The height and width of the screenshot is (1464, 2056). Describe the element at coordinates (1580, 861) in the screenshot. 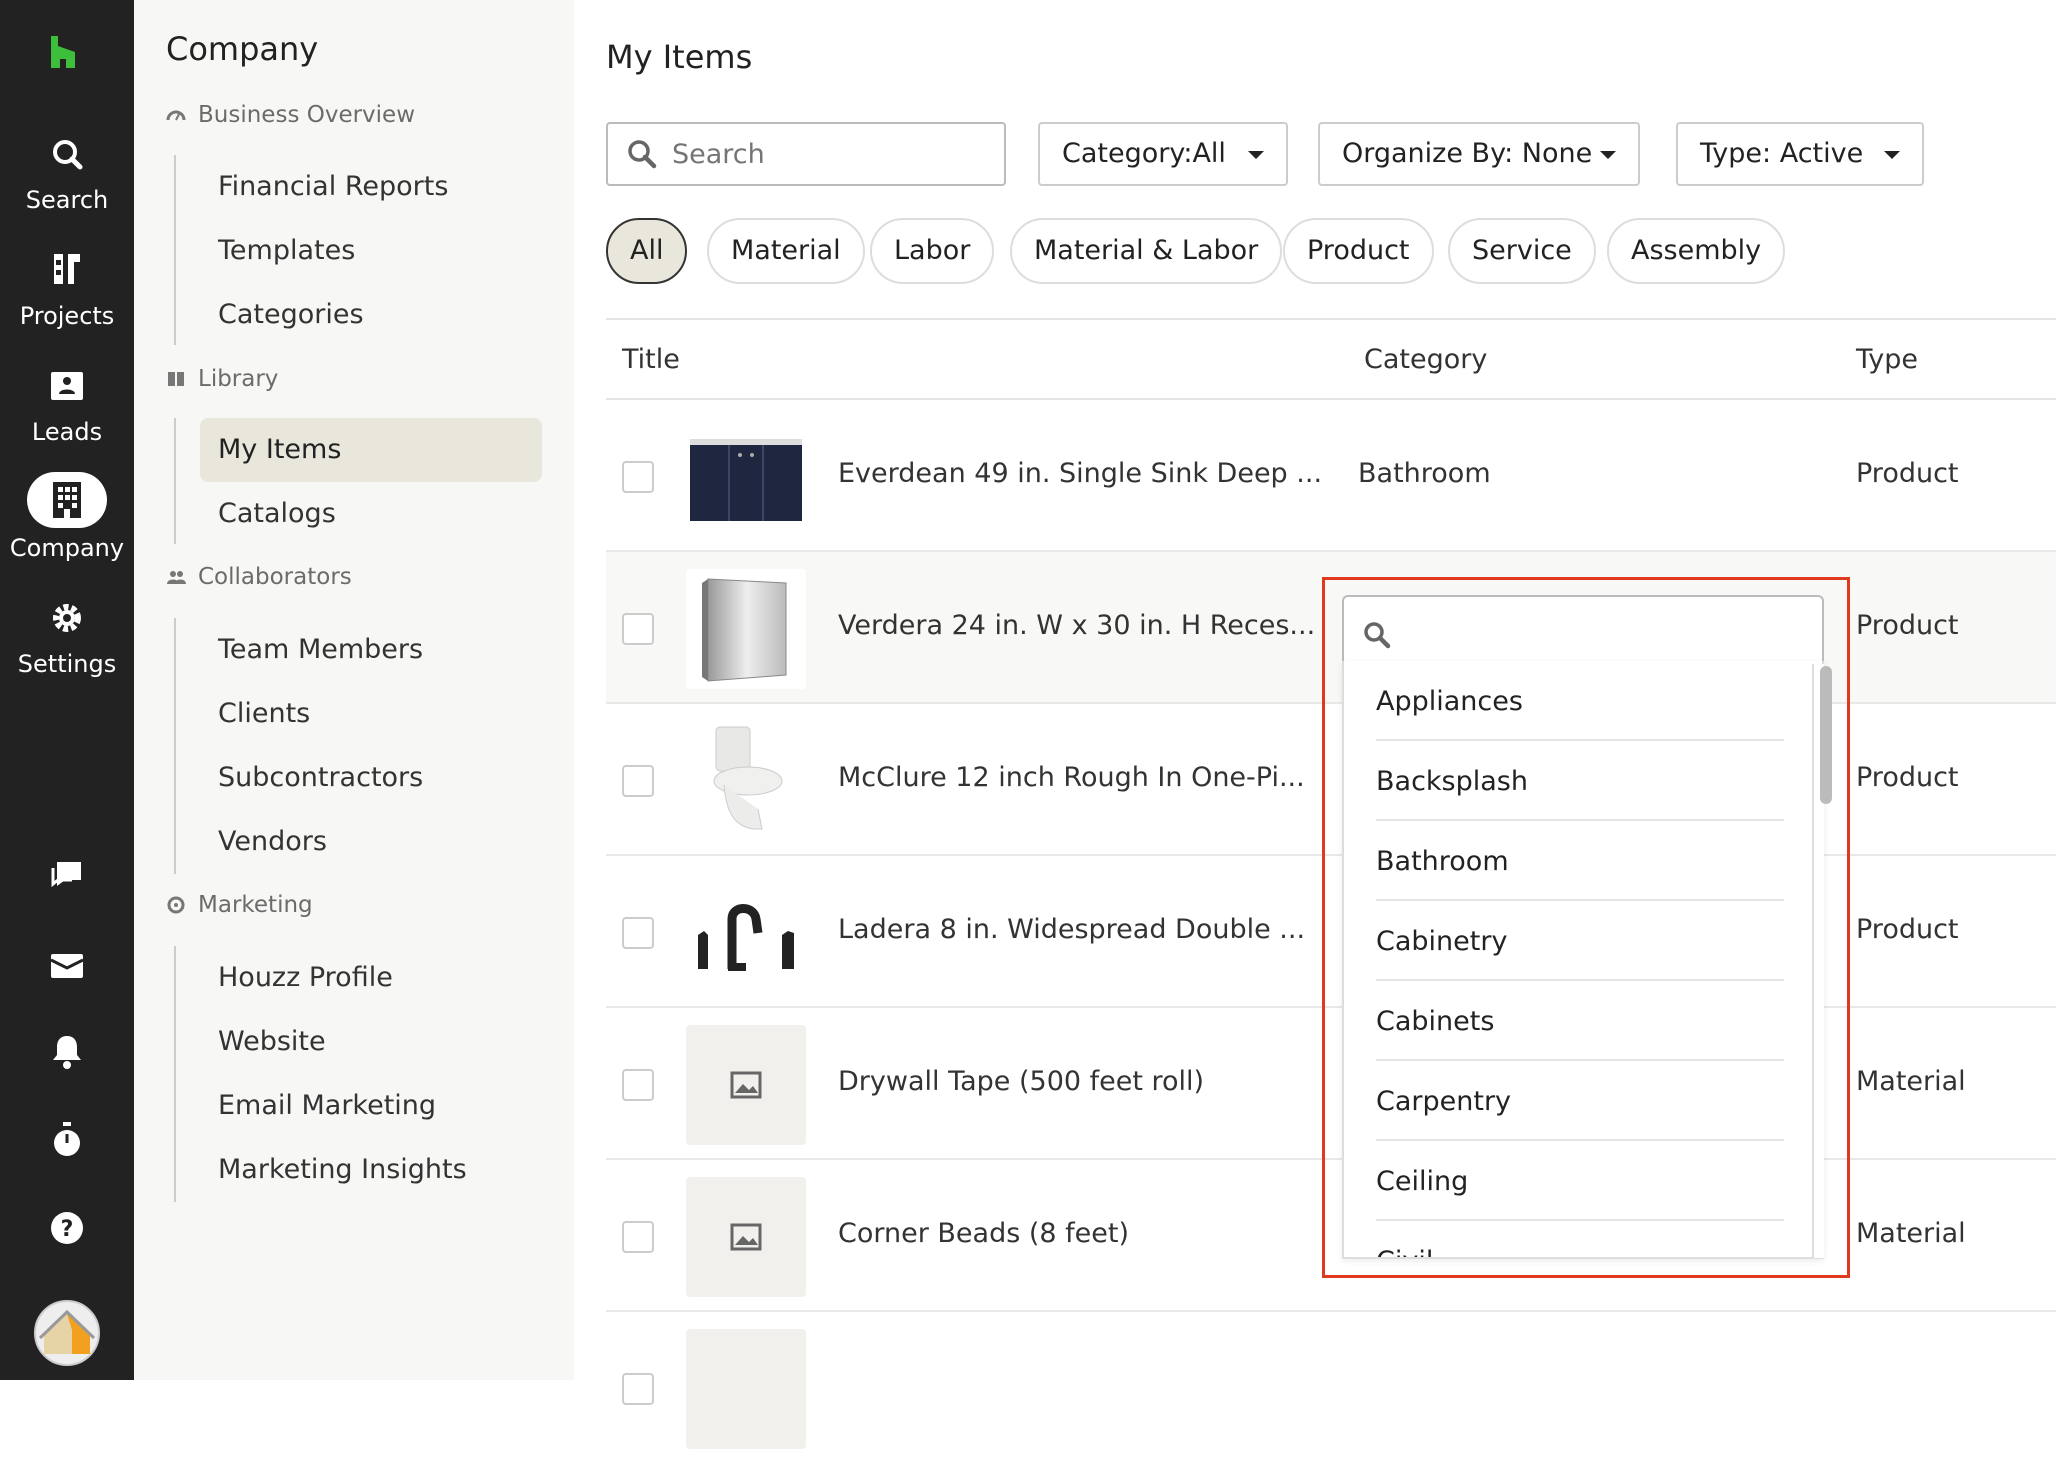

I see `category-option-bathroom: Bathroom` at that location.